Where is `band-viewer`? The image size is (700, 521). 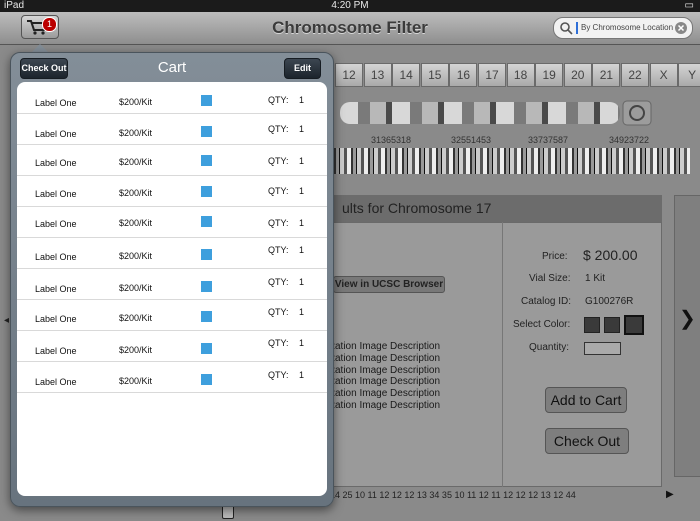
band-viewer is located at coordinates (510, 161).